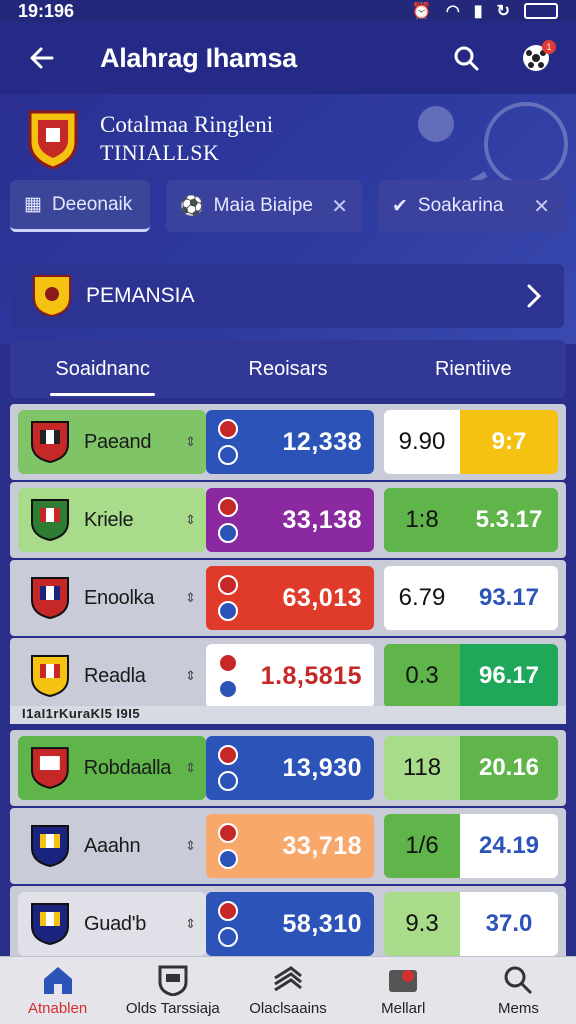  I want to click on nav-home: Atnablen, so click(57, 990).